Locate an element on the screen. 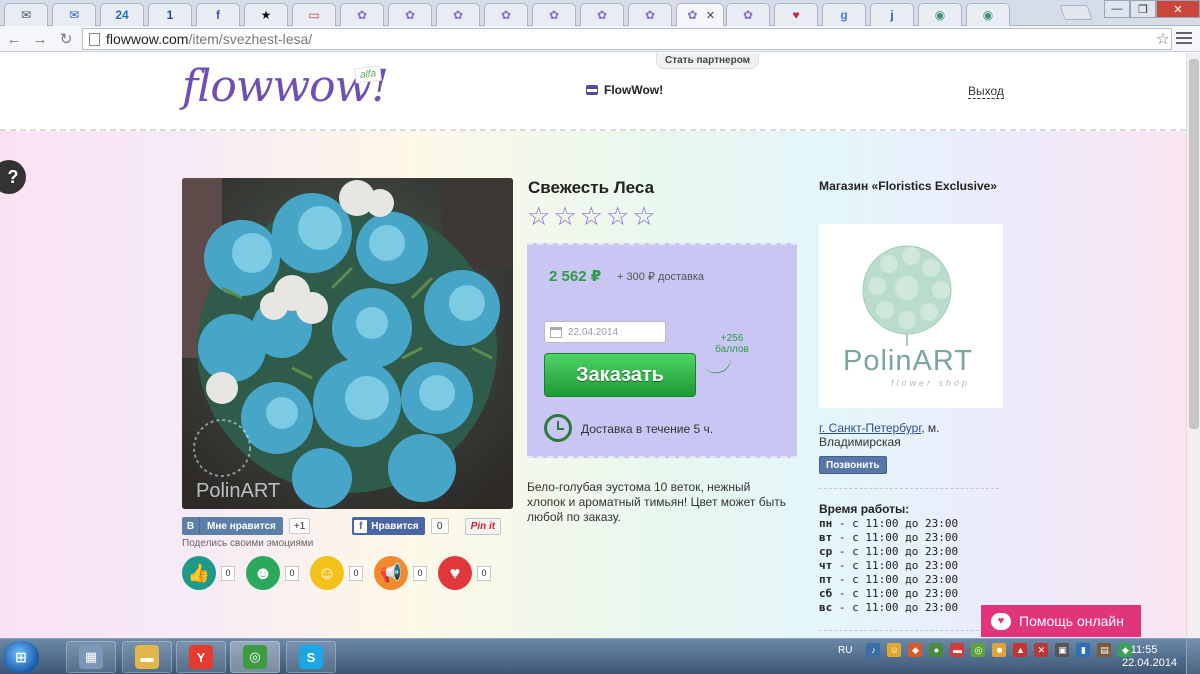 The height and width of the screenshot is (674, 1200). hours-row: ср - с 11:00 до 23:00 is located at coordinates (888, 552).